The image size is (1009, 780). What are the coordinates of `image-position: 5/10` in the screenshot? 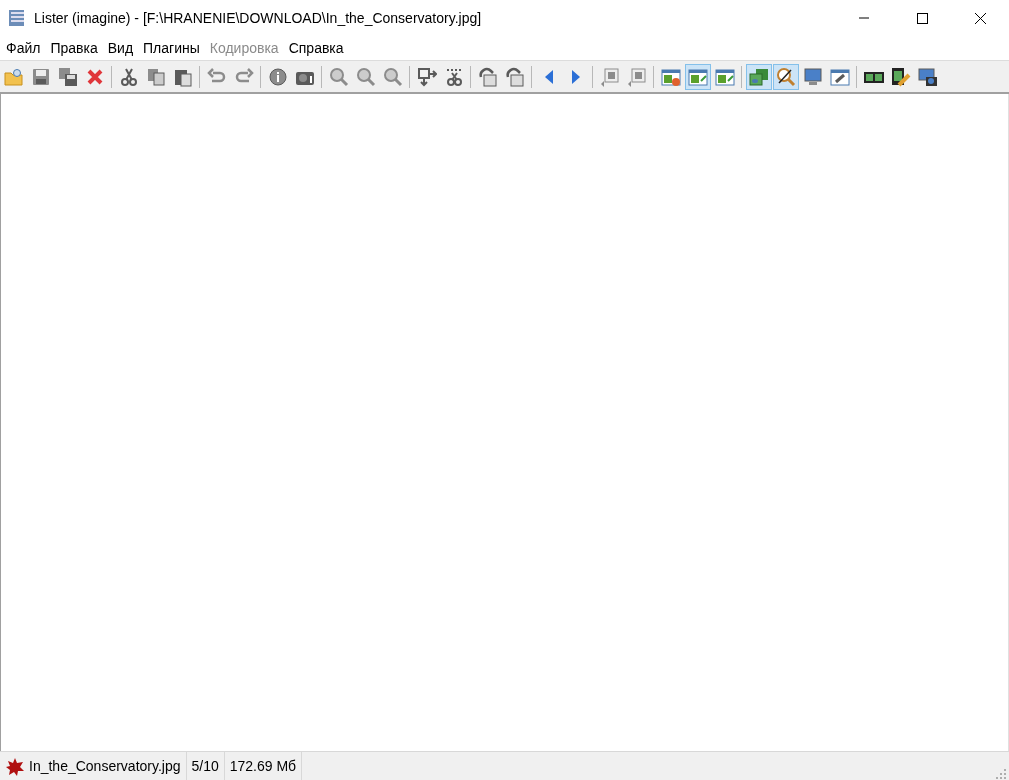 It's located at (205, 766).